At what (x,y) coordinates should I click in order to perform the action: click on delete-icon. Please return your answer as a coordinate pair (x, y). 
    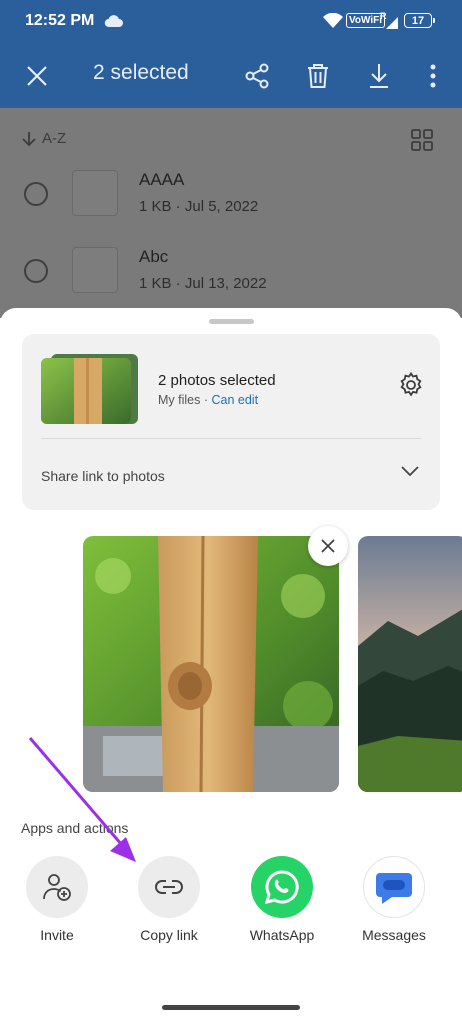
    Looking at the image, I should click on (318, 76).